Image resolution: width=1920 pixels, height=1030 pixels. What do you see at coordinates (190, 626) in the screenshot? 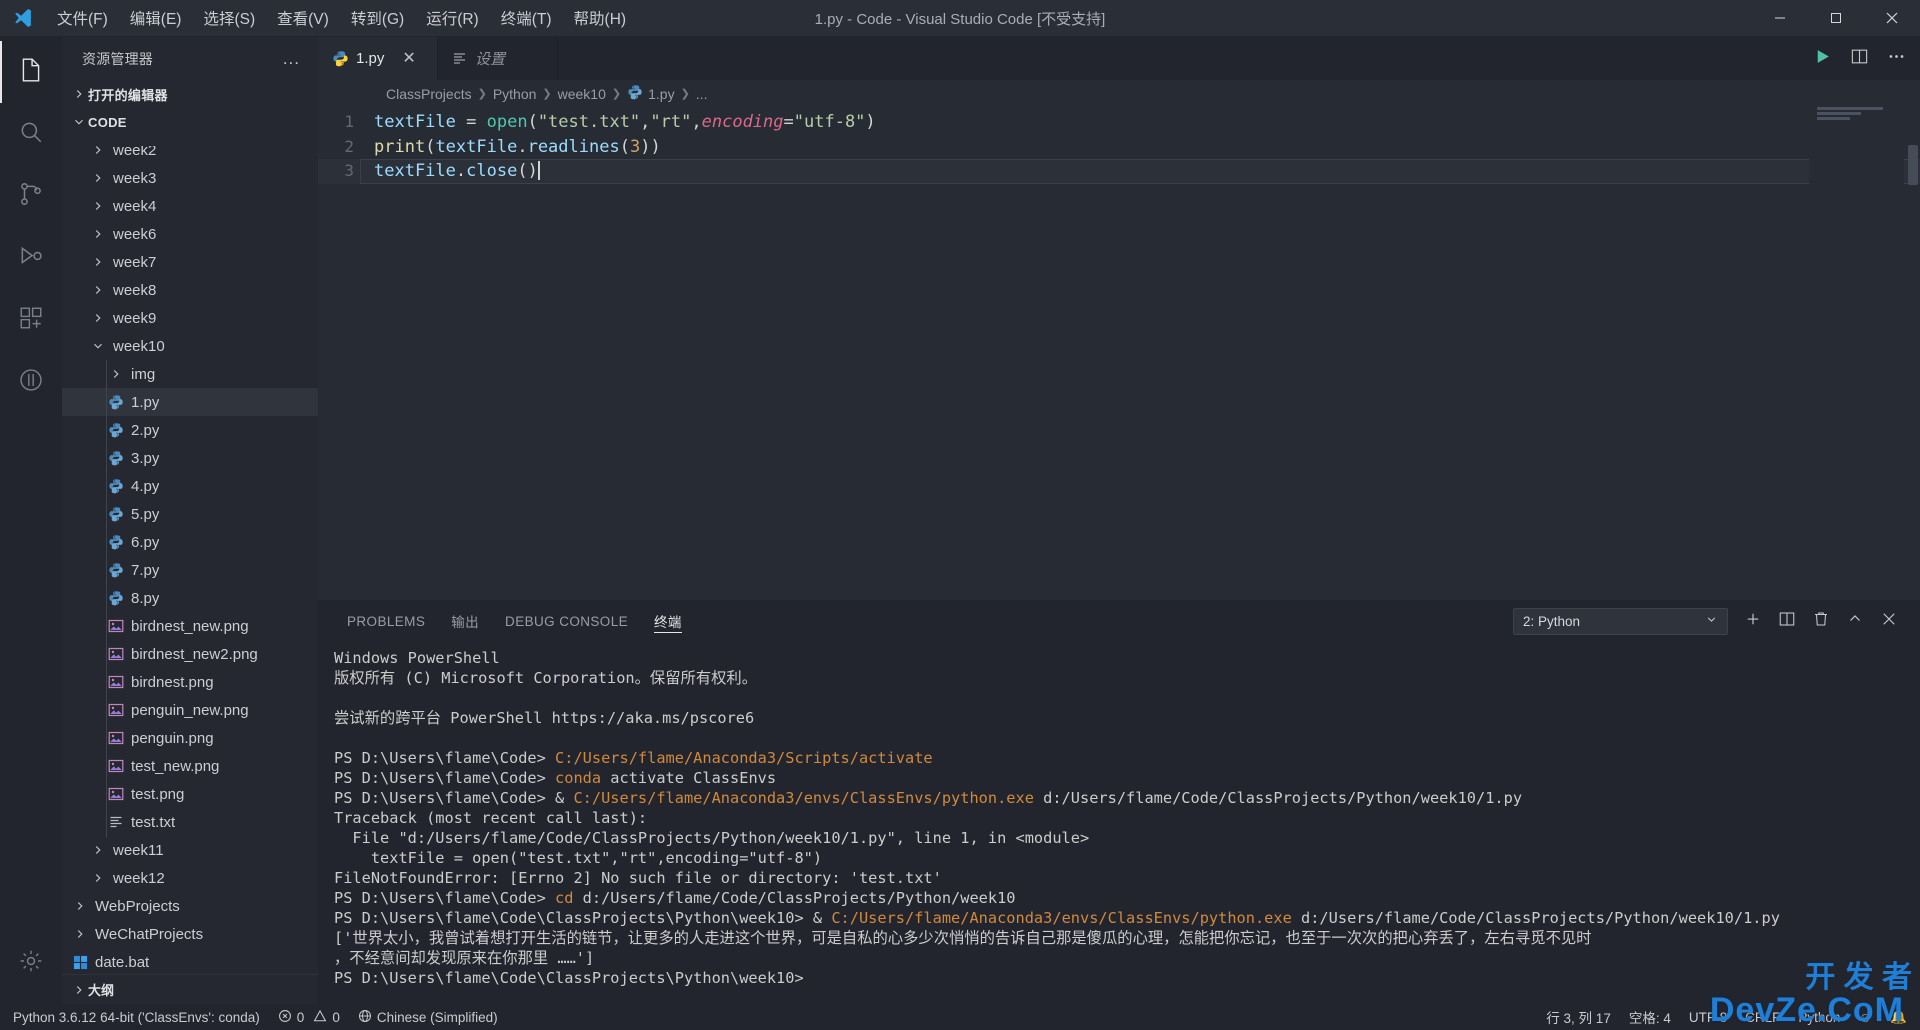
I see `tree-item-birdnest-new-png: birdnest_new.png` at bounding box center [190, 626].